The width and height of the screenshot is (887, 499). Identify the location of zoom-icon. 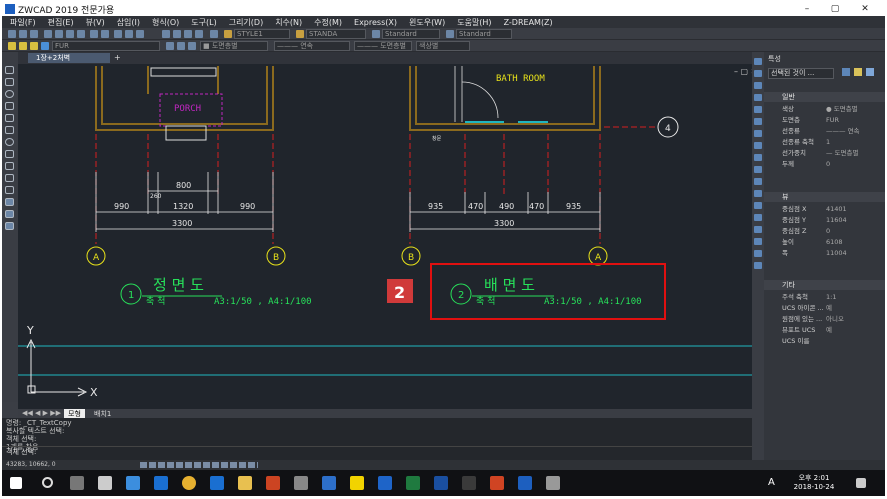
(129, 34).